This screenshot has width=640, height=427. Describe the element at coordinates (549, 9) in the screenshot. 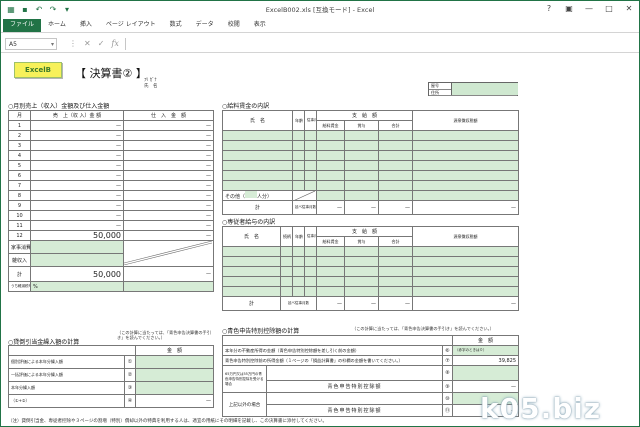

I see `help-button: ?` at that location.